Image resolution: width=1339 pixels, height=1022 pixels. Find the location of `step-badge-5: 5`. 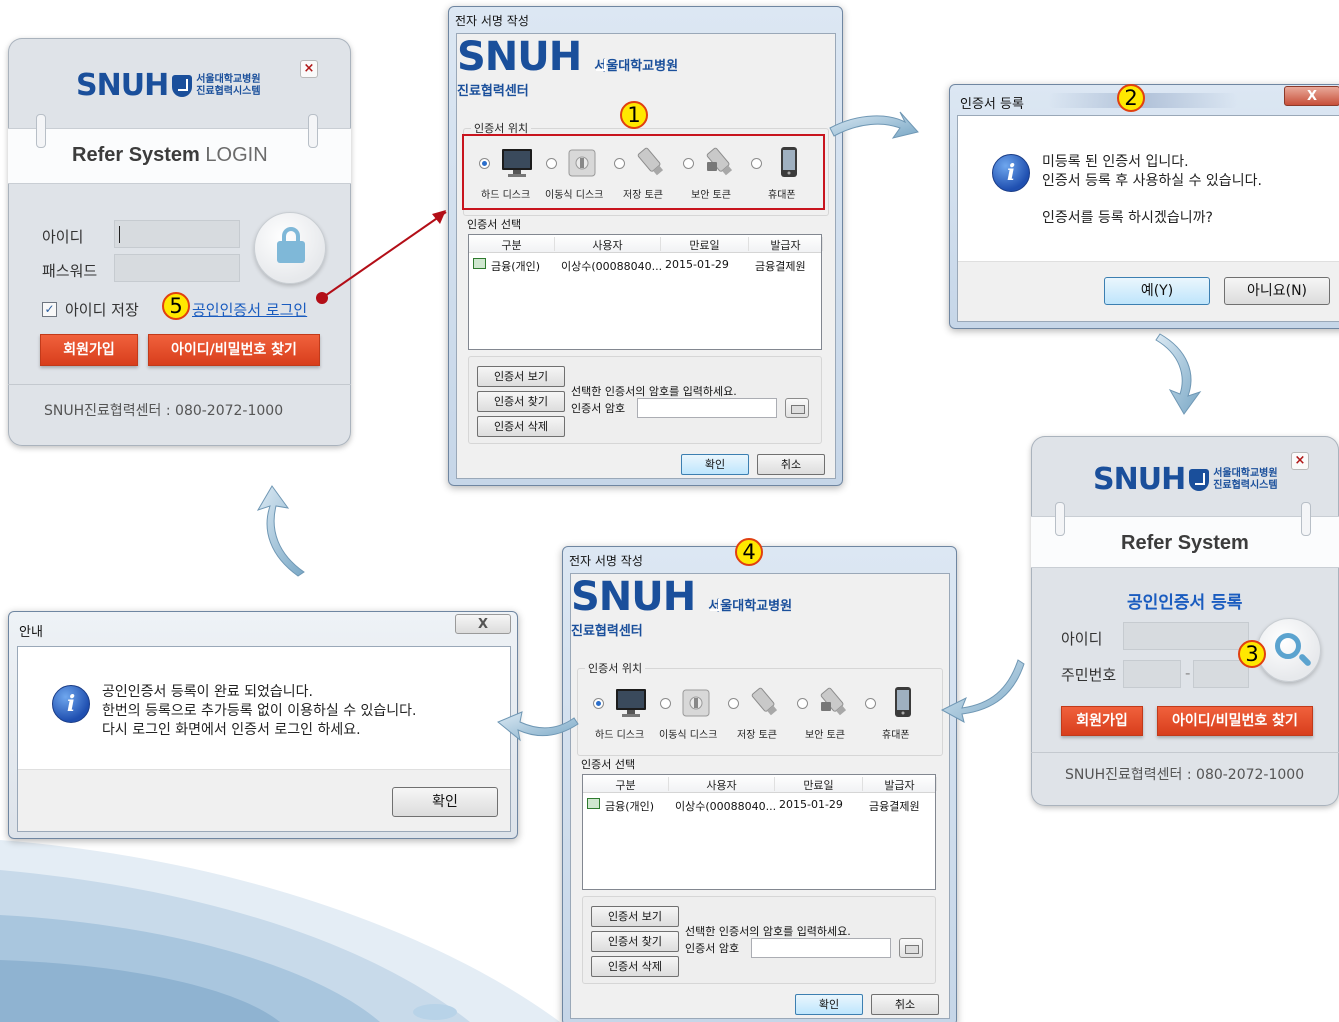

step-badge-5: 5 is located at coordinates (176, 306).